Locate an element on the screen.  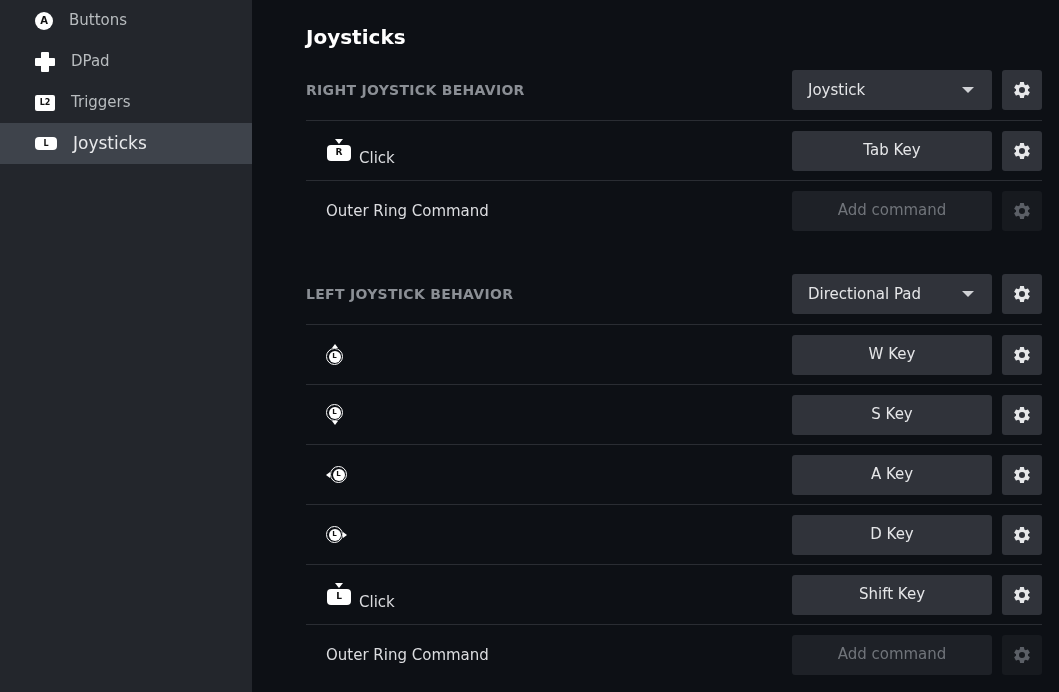
dpad-icon is located at coordinates (45, 61).